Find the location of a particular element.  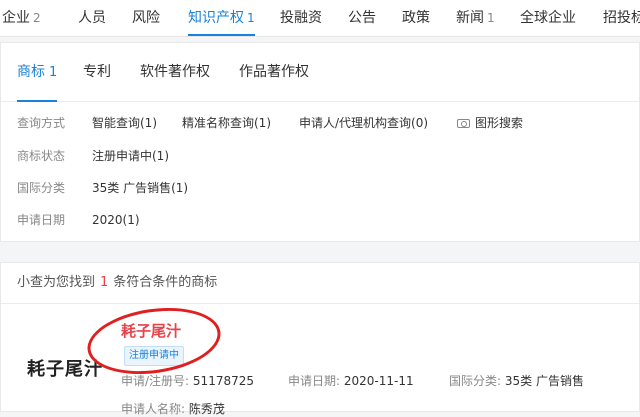

meta-apply-date: 申请日期: 2020-11-11 is located at coordinates (351, 381).